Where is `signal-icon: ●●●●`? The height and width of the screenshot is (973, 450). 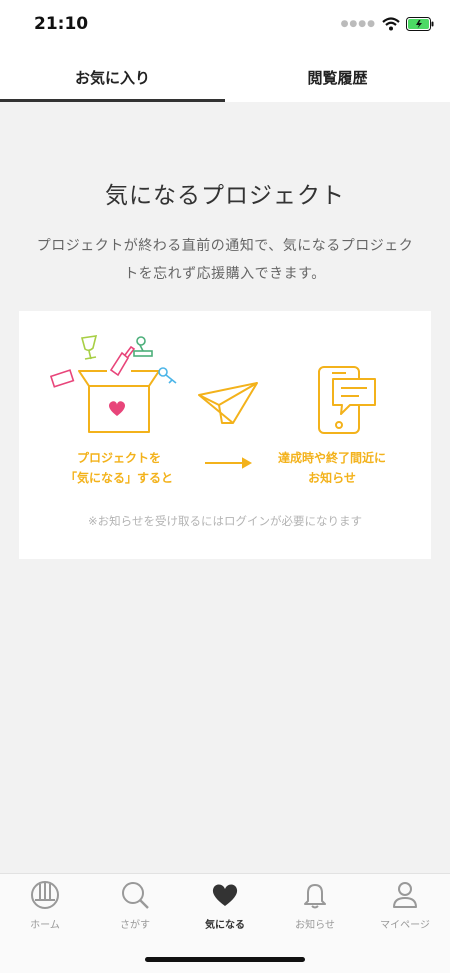 signal-icon: ●●●● is located at coordinates (358, 24).